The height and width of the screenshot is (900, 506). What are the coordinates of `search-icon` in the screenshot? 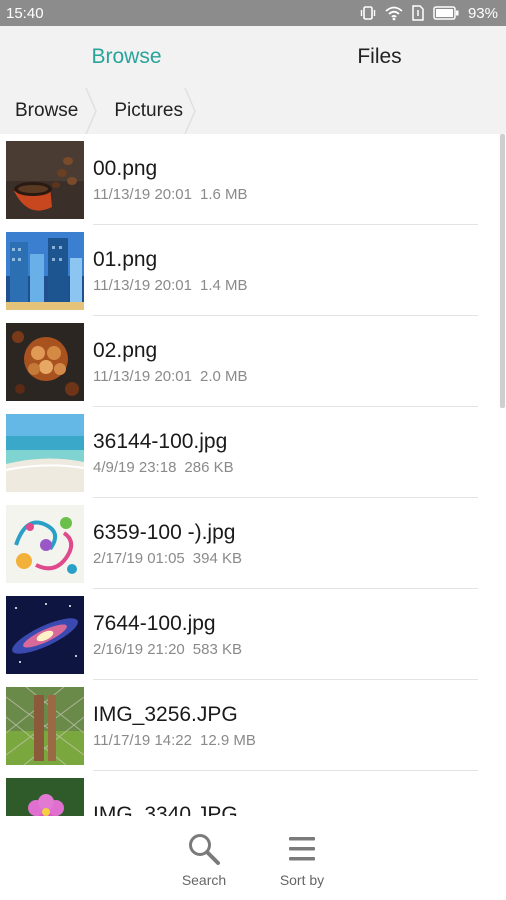 It's located at (204, 849).